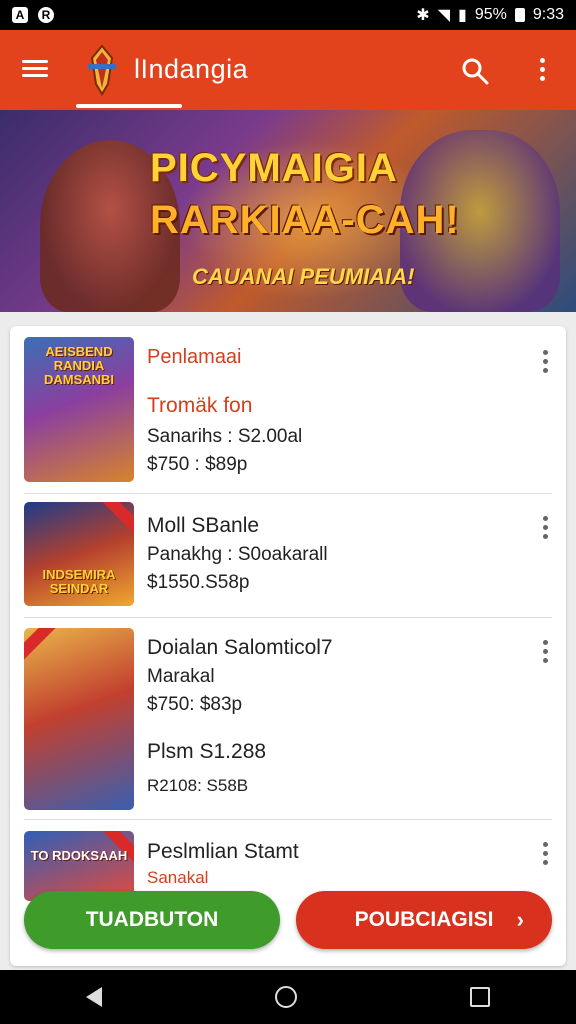 Image resolution: width=576 pixels, height=1024 pixels. I want to click on signal-icon: ▮, so click(462, 15).